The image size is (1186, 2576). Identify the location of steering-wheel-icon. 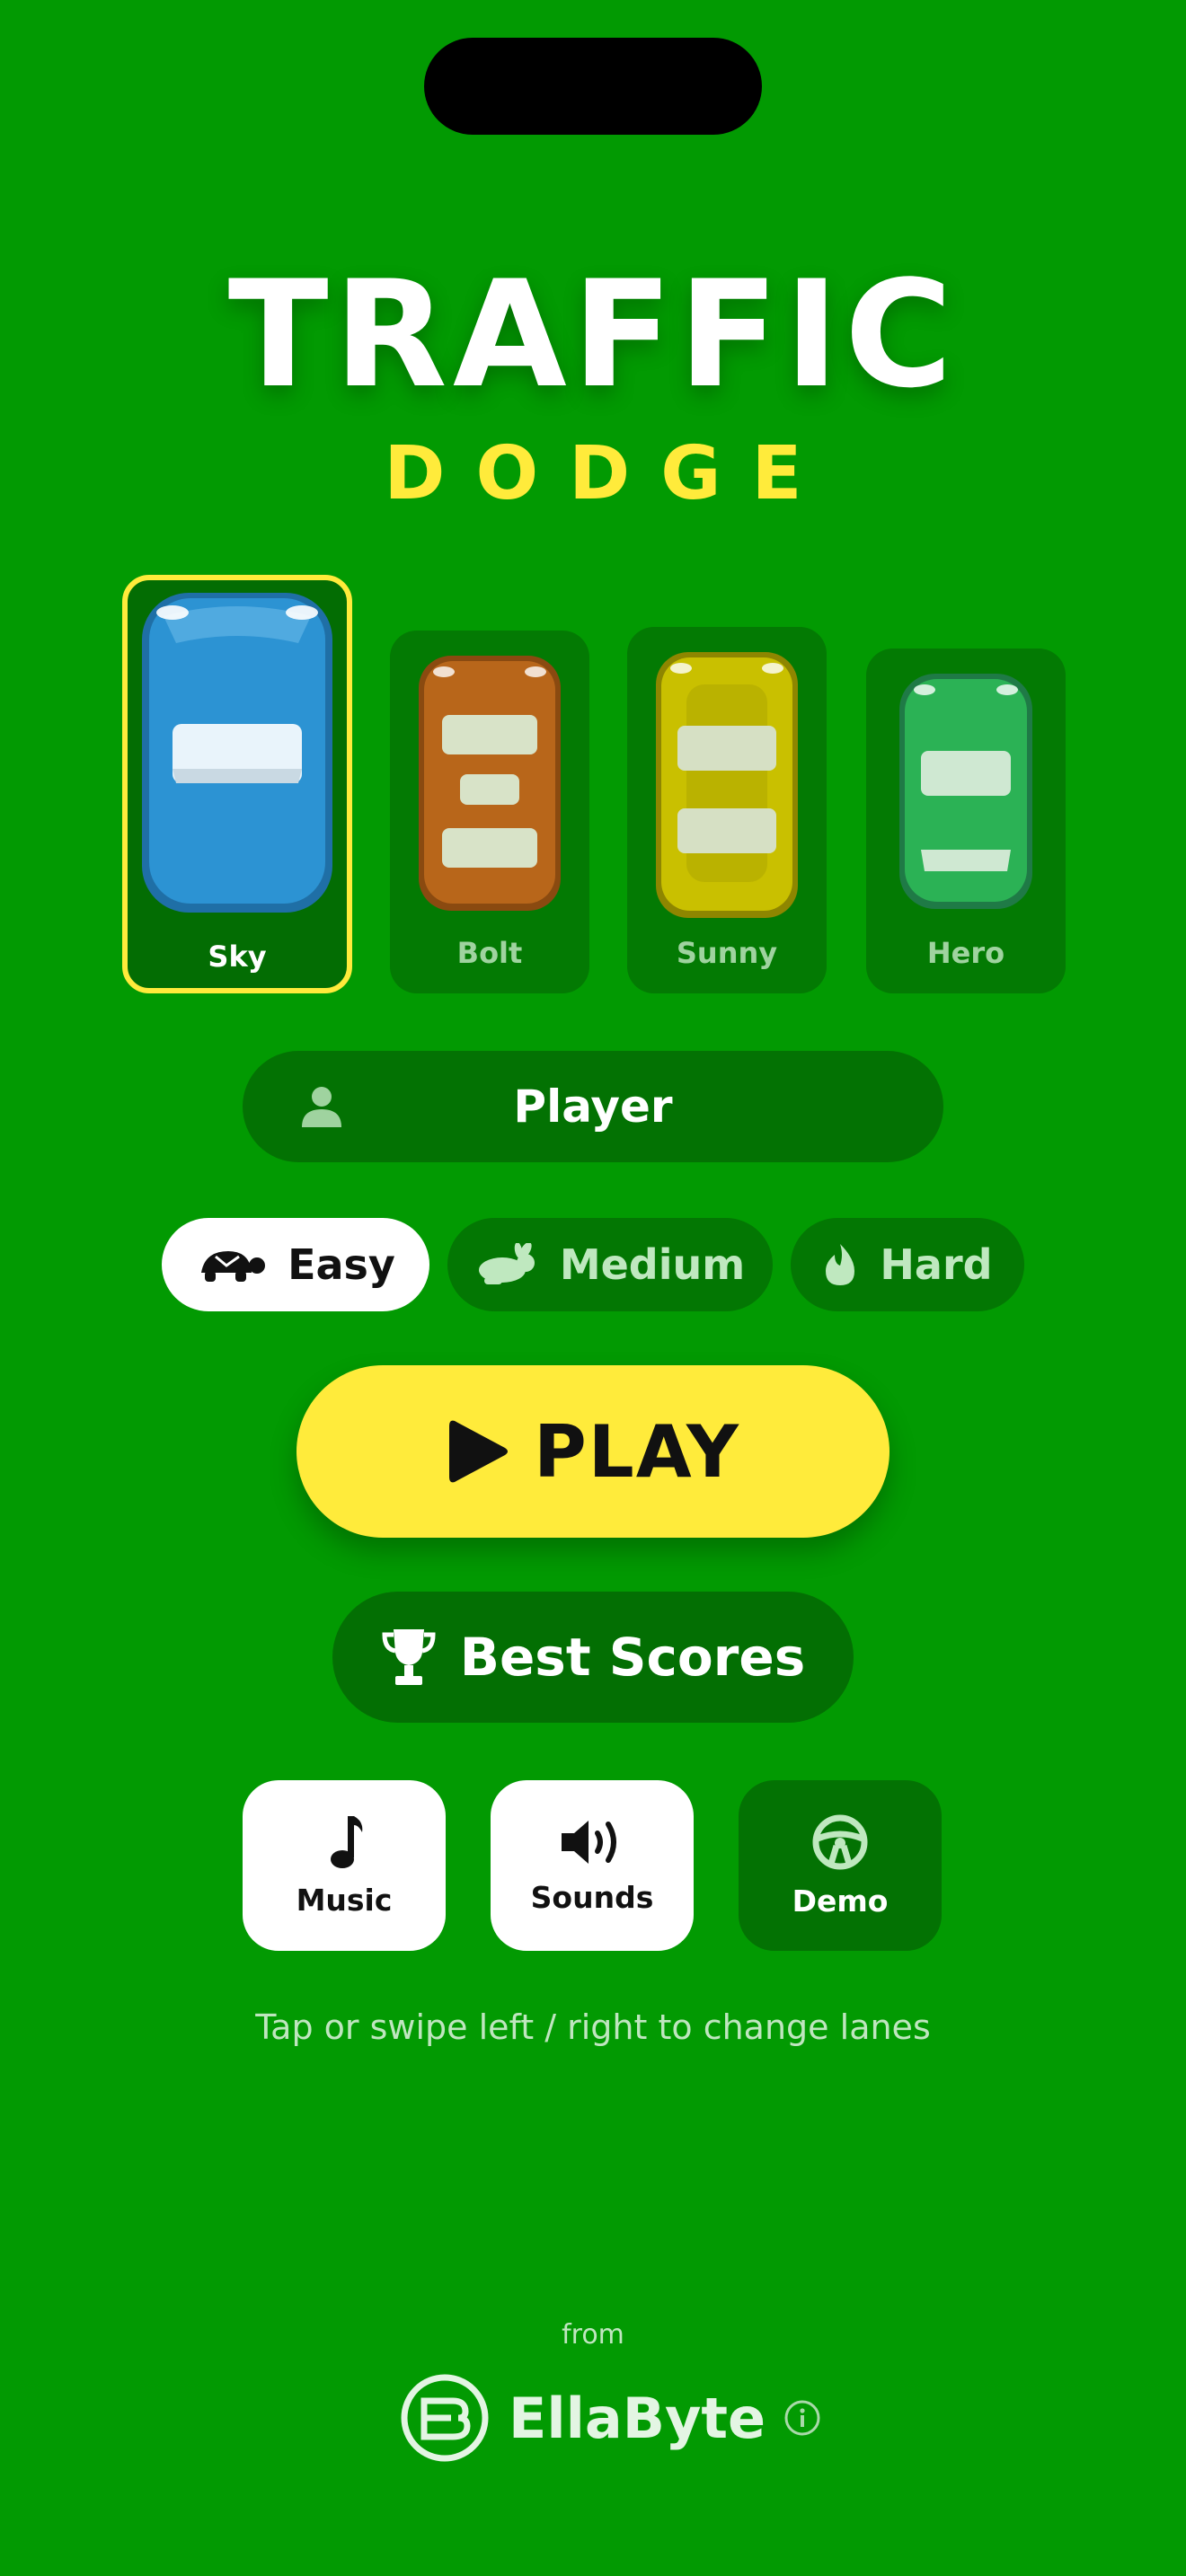
(840, 1841).